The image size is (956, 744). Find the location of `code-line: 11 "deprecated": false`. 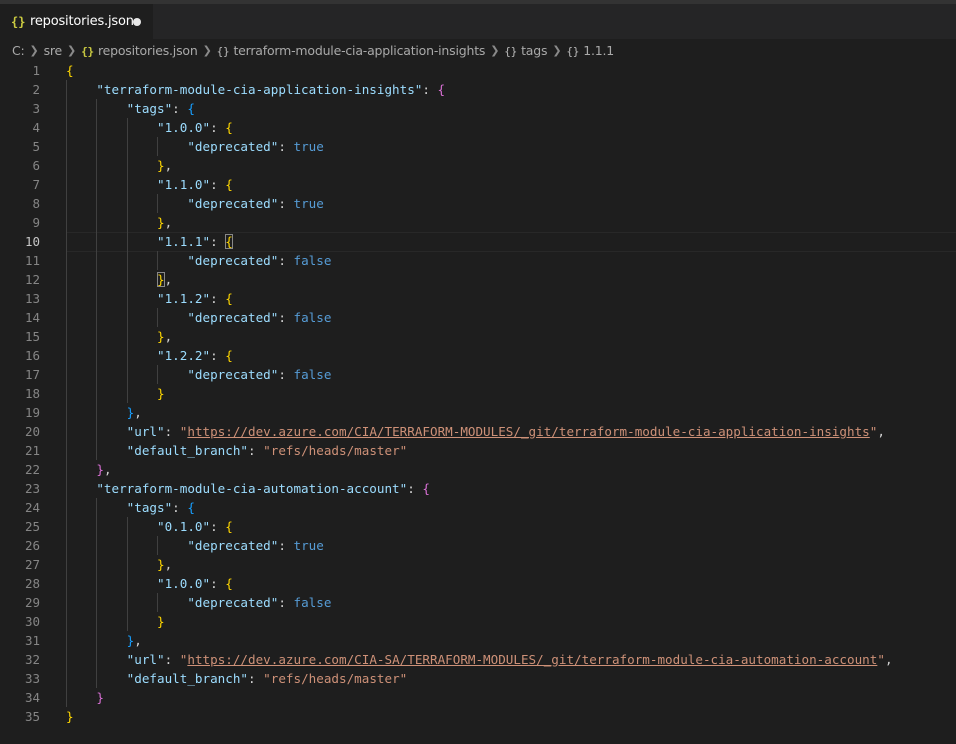

code-line: 11 "deprecated": false is located at coordinates (478, 260).